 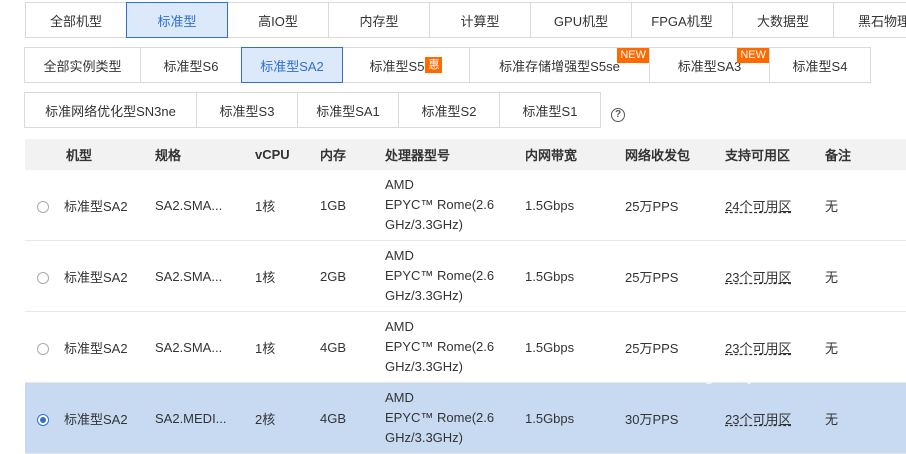 What do you see at coordinates (775, 154) in the screenshot?
I see `col-header-zones: 支持可用区` at bounding box center [775, 154].